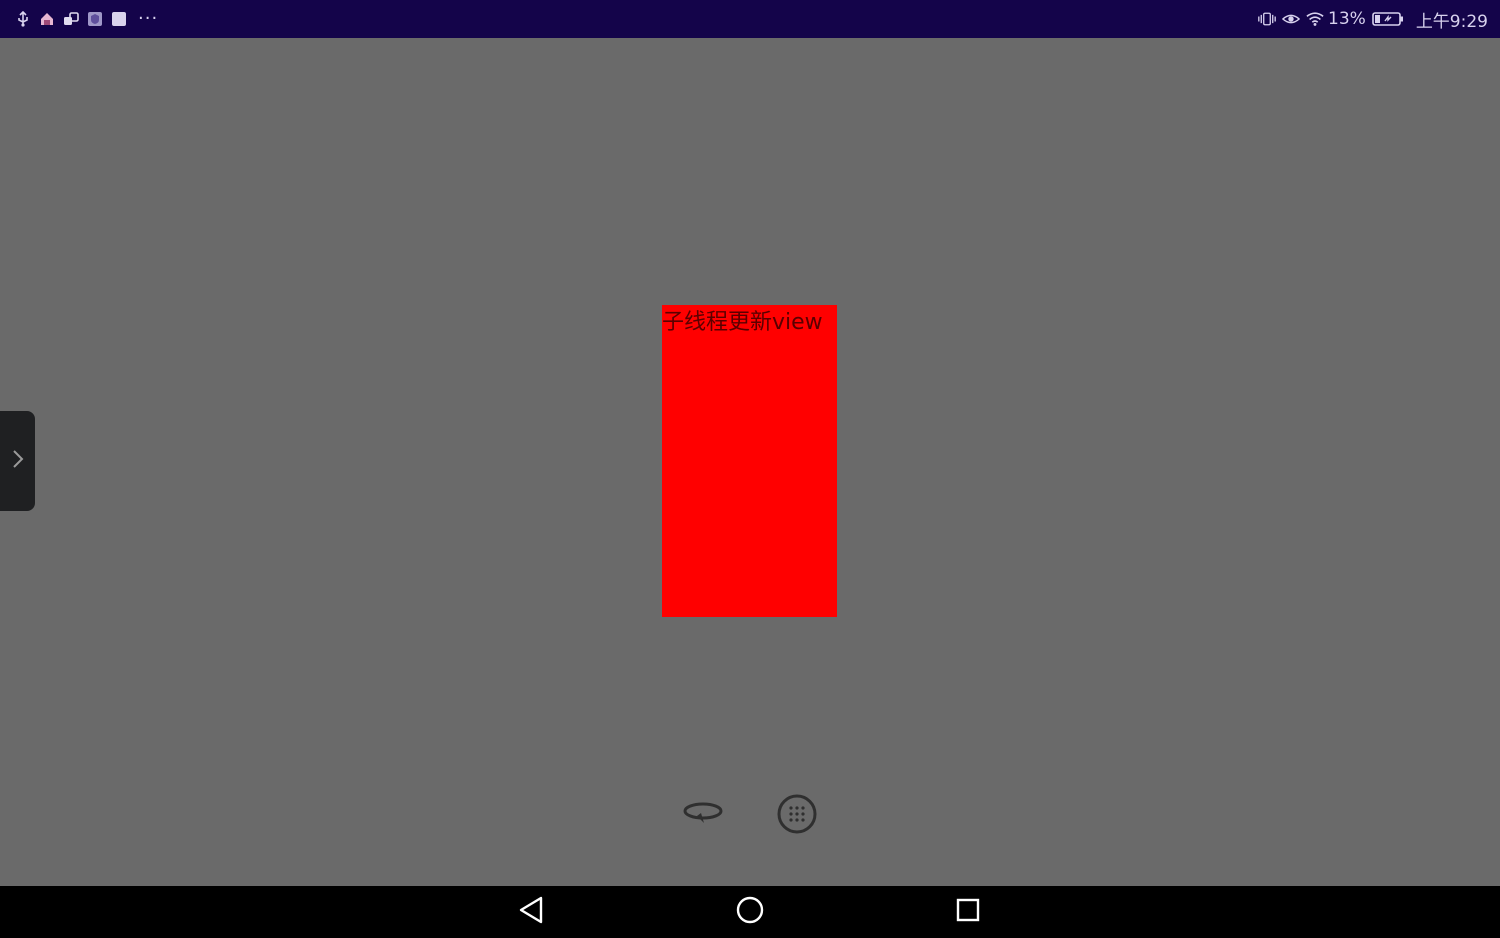 This screenshot has width=1500, height=938. What do you see at coordinates (119, 19) in the screenshot?
I see `blank-app-icon` at bounding box center [119, 19].